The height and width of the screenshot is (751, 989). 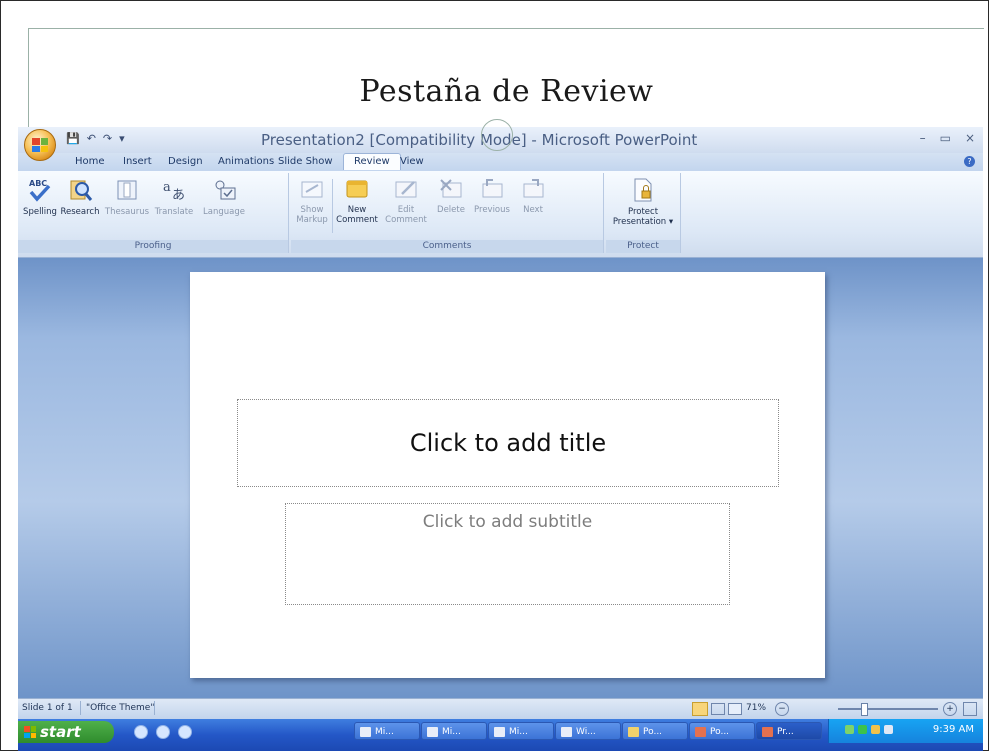 I want to click on decorative-circle, so click(x=497, y=135).